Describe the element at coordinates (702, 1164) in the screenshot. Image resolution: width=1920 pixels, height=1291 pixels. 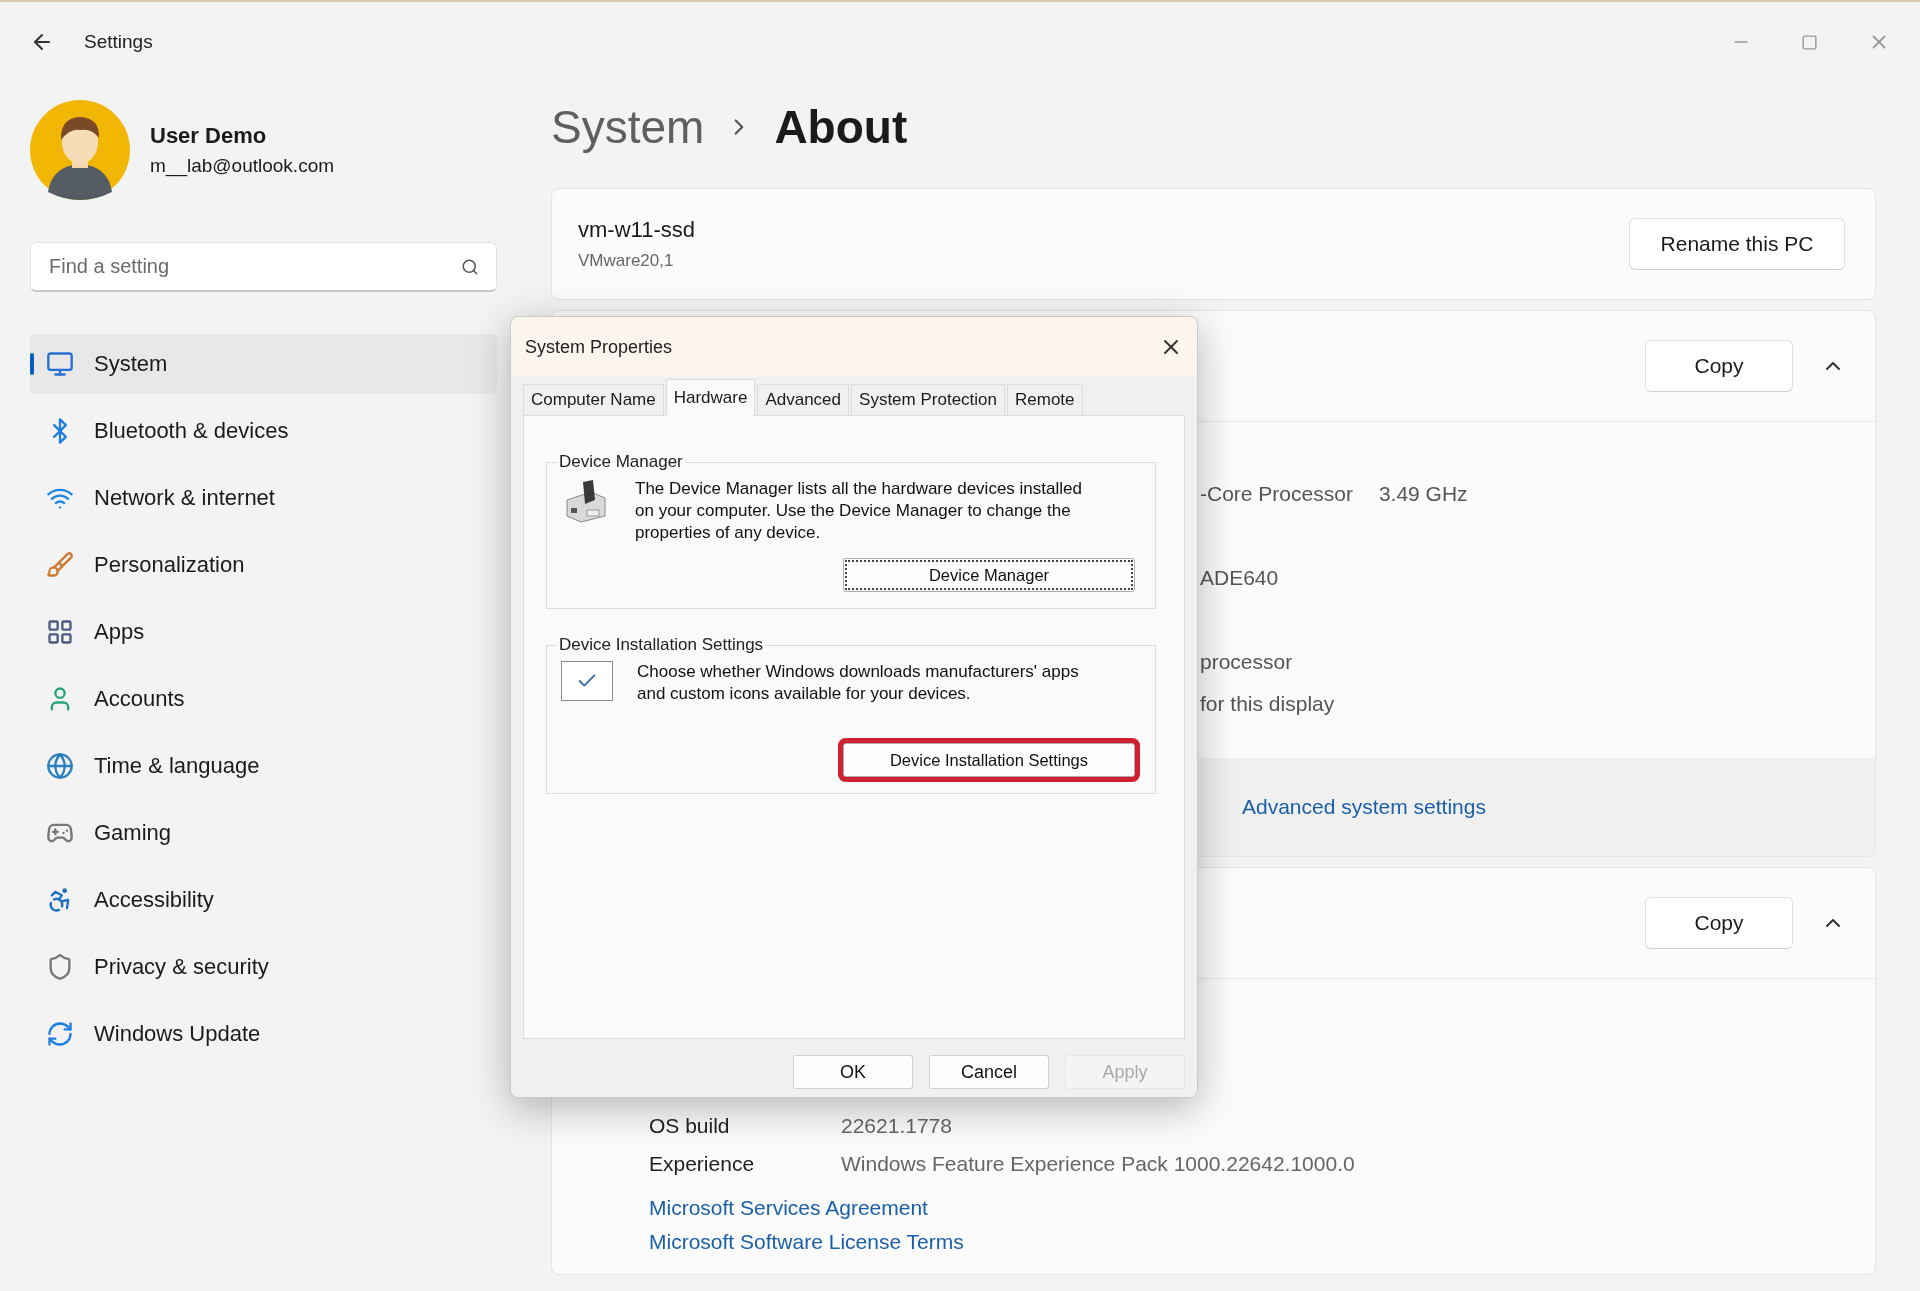
I see `spec-label: Experience` at that location.